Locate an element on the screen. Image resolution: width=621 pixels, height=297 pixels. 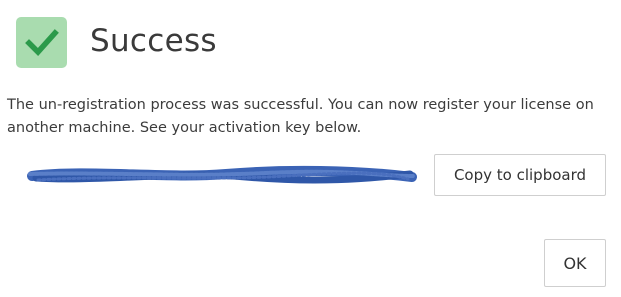
ok-button: OK is located at coordinates (575, 263).